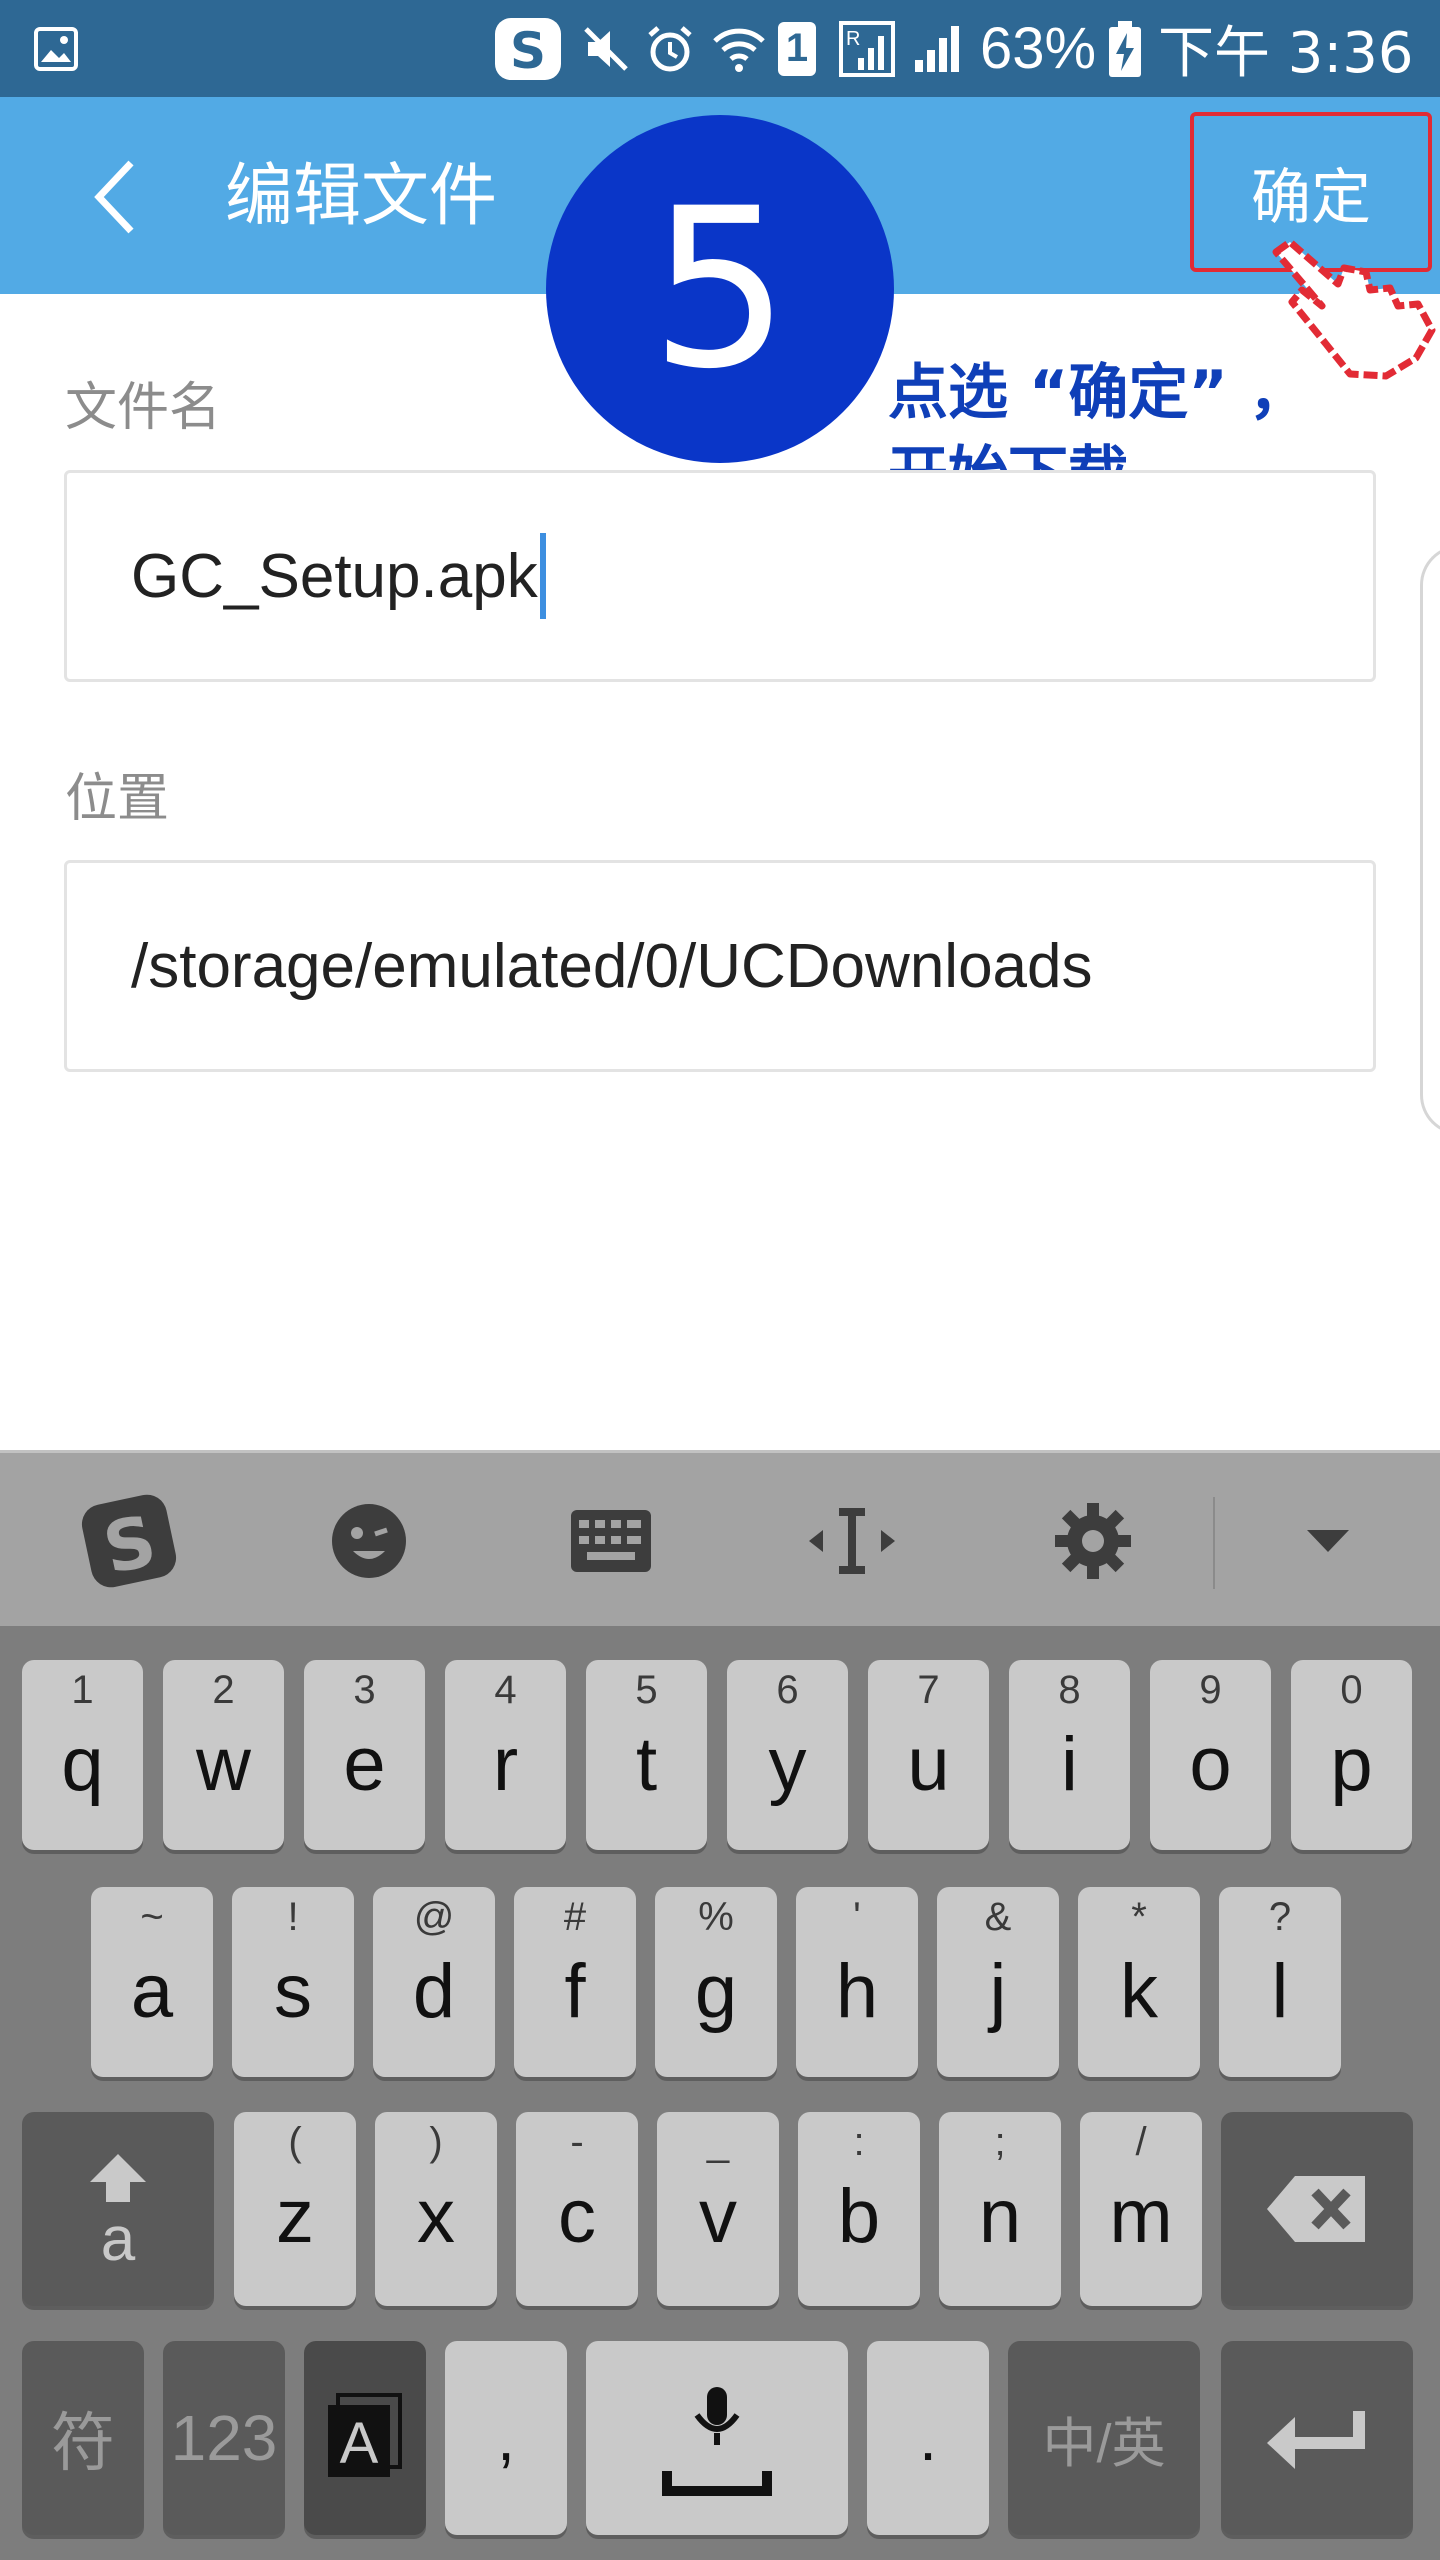 This screenshot has width=1440, height=2560. What do you see at coordinates (852, 1541) in the screenshot?
I see `cursor-move-icon` at bounding box center [852, 1541].